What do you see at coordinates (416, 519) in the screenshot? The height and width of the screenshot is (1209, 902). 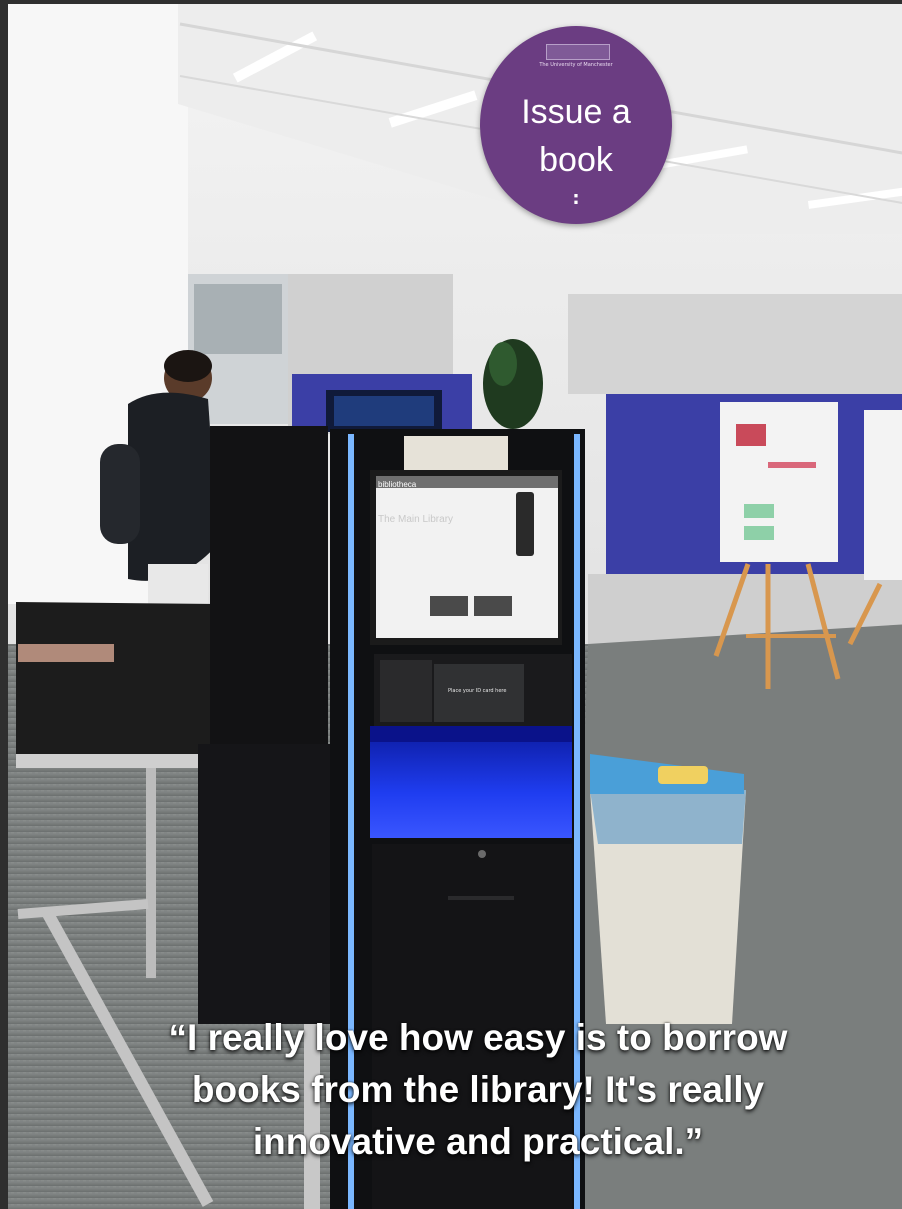 I see `kiosk-screen-title: The Main Library` at bounding box center [416, 519].